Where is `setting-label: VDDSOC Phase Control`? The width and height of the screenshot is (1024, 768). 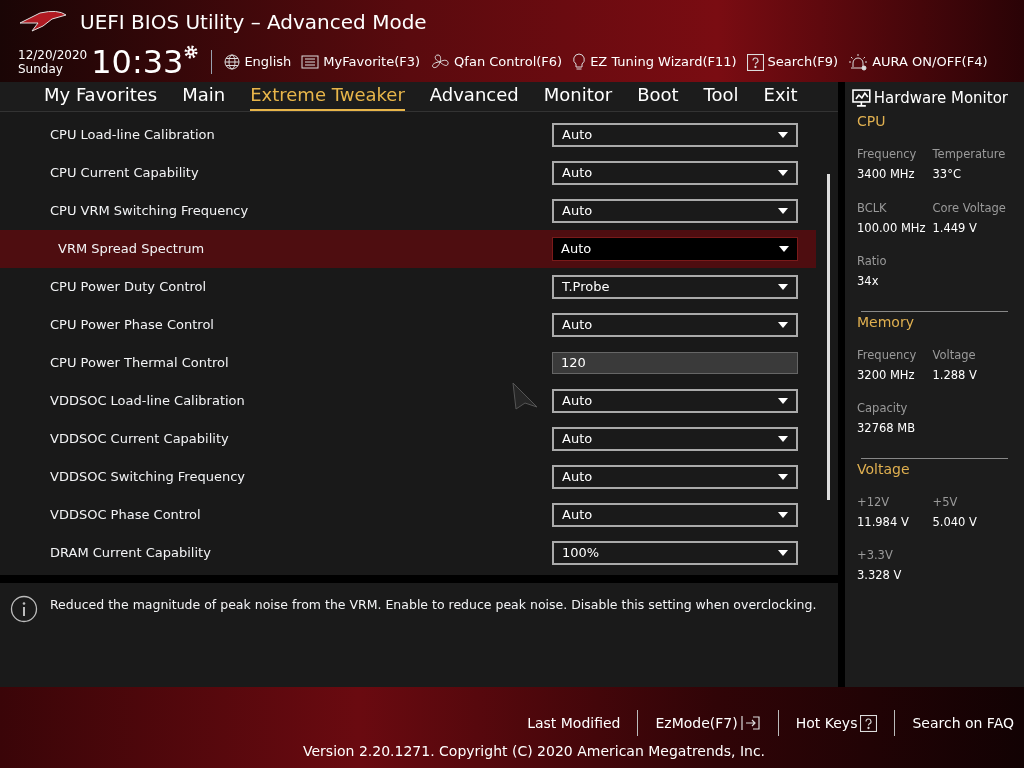
setting-label: VDDSOC Phase Control is located at coordinates (125, 515).